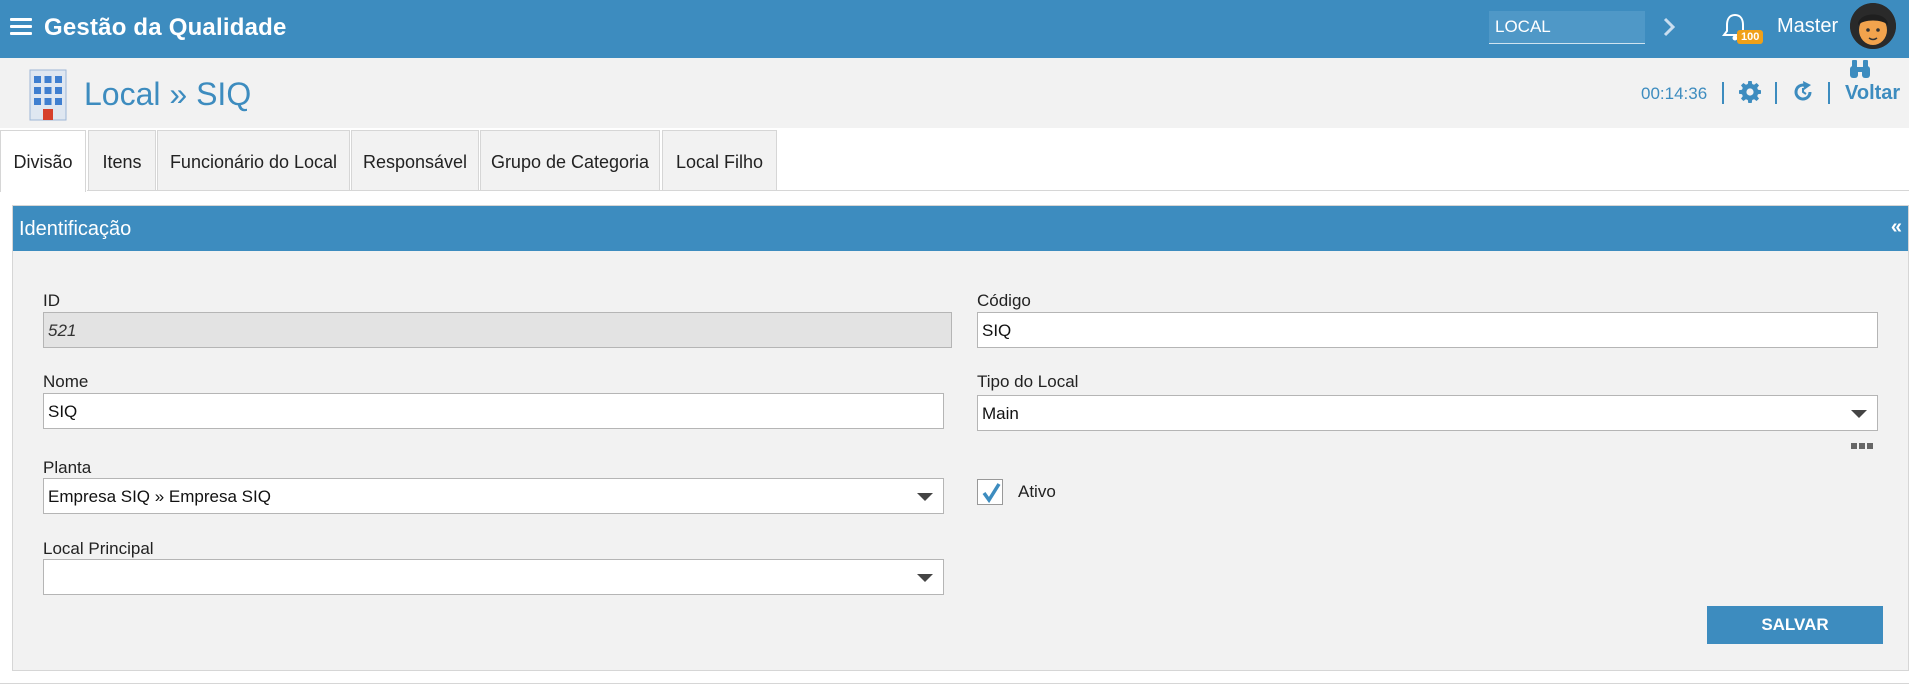 The width and height of the screenshot is (1909, 687). Describe the element at coordinates (998, 190) in the screenshot. I see `tab-underline` at that location.